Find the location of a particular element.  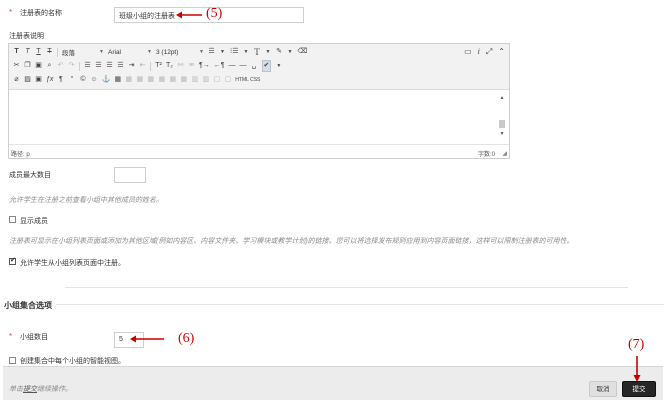

emoticon-icon: ☺ is located at coordinates (93, 80).